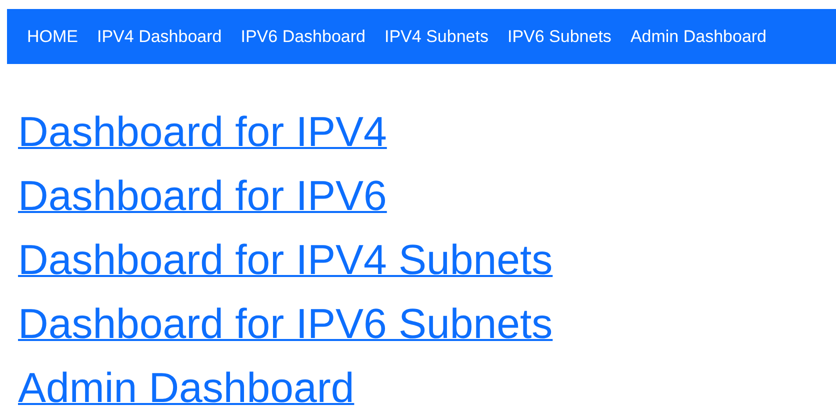  What do you see at coordinates (202, 196) in the screenshot?
I see `dashboard-link: Dashboard for IPV6` at bounding box center [202, 196].